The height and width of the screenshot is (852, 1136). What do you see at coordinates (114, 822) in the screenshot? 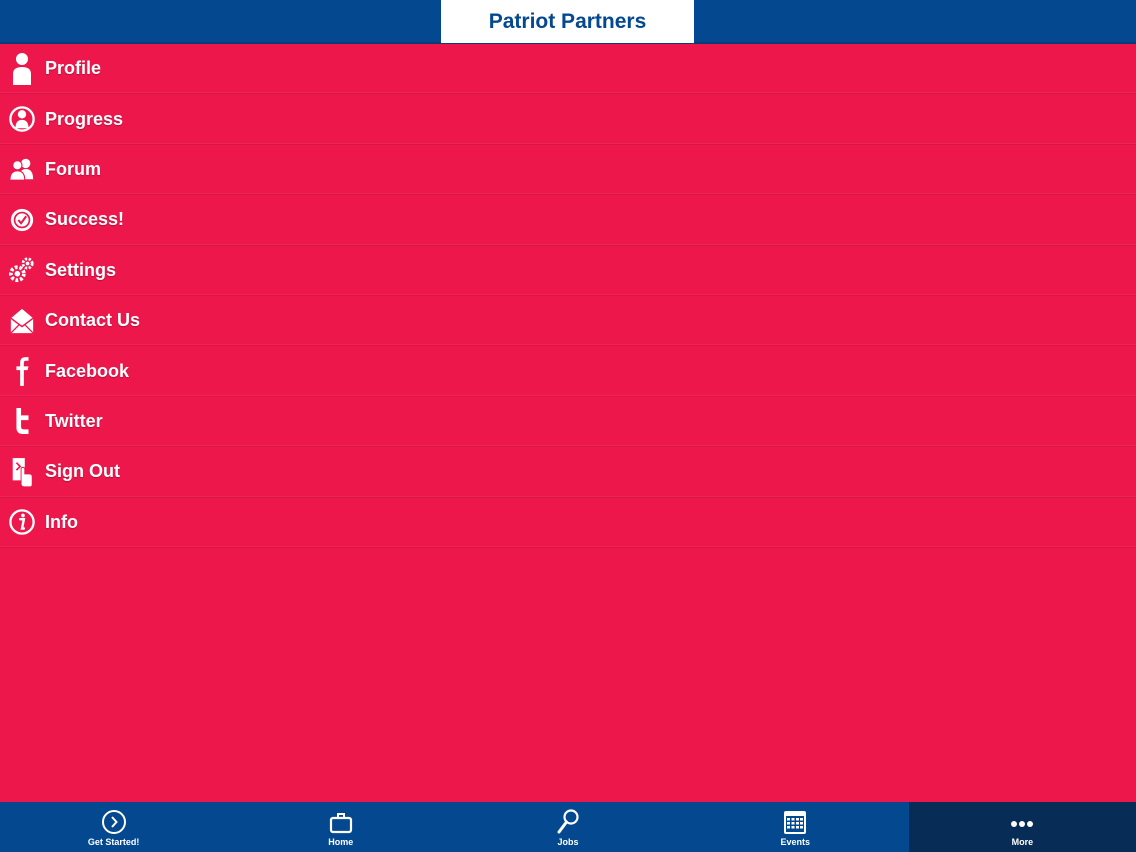
I see `play-circle-icon` at bounding box center [114, 822].